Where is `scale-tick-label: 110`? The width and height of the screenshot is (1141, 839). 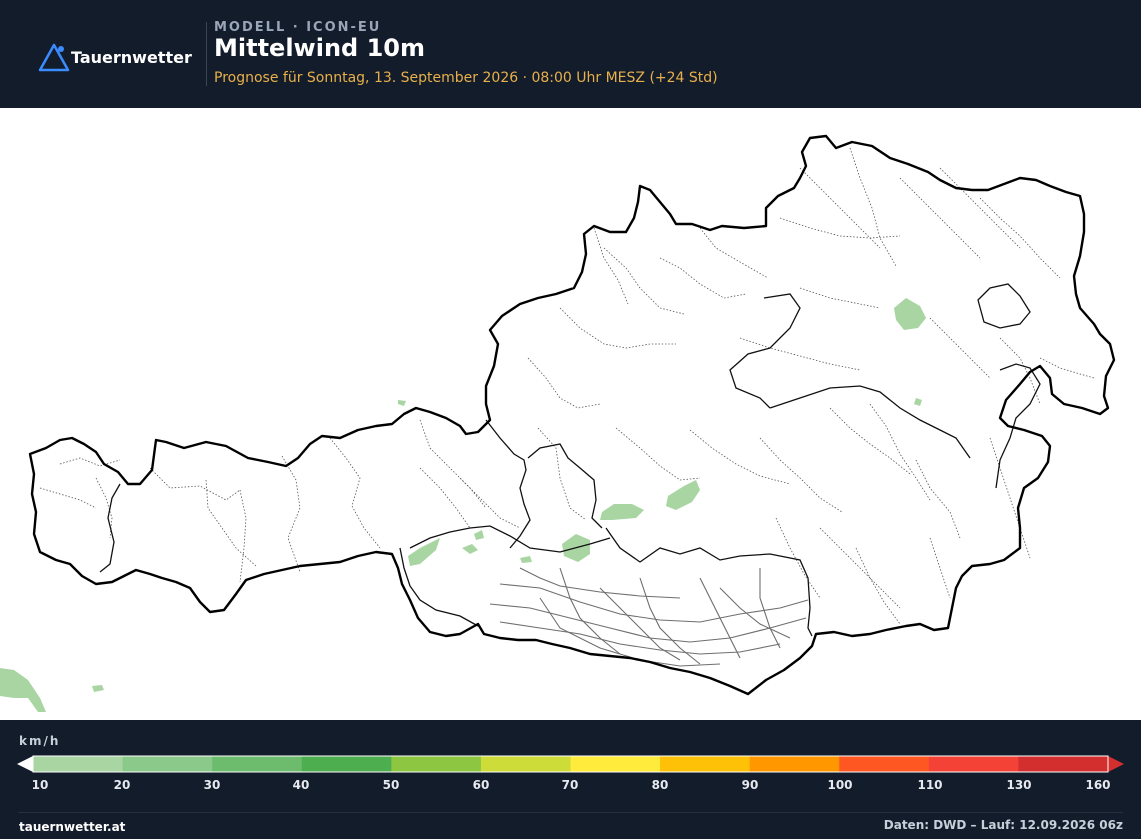
scale-tick-label: 110 is located at coordinates (930, 785).